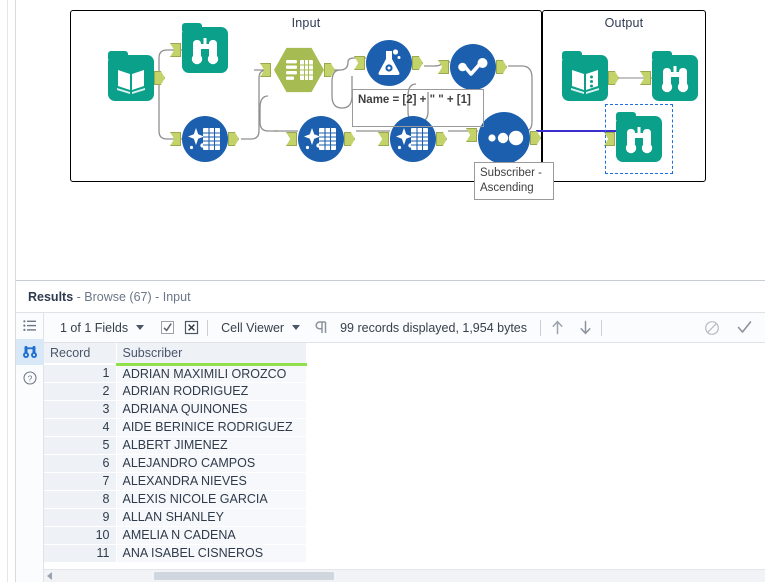 The height and width of the screenshot is (582, 765). I want to click on scrollbar-thumb, so click(244, 576).